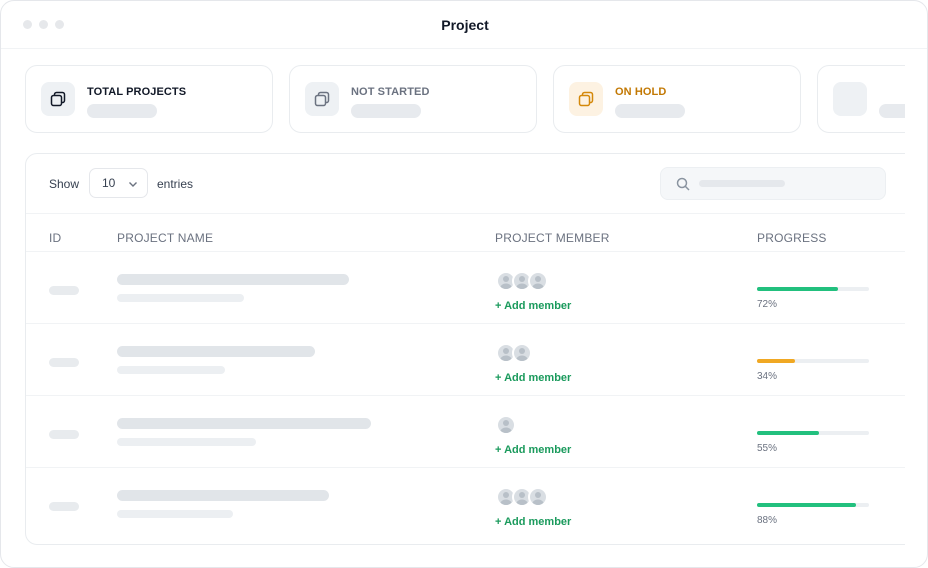 The width and height of the screenshot is (928, 568). I want to click on stat-card-label: NOT STARTED, so click(390, 92).